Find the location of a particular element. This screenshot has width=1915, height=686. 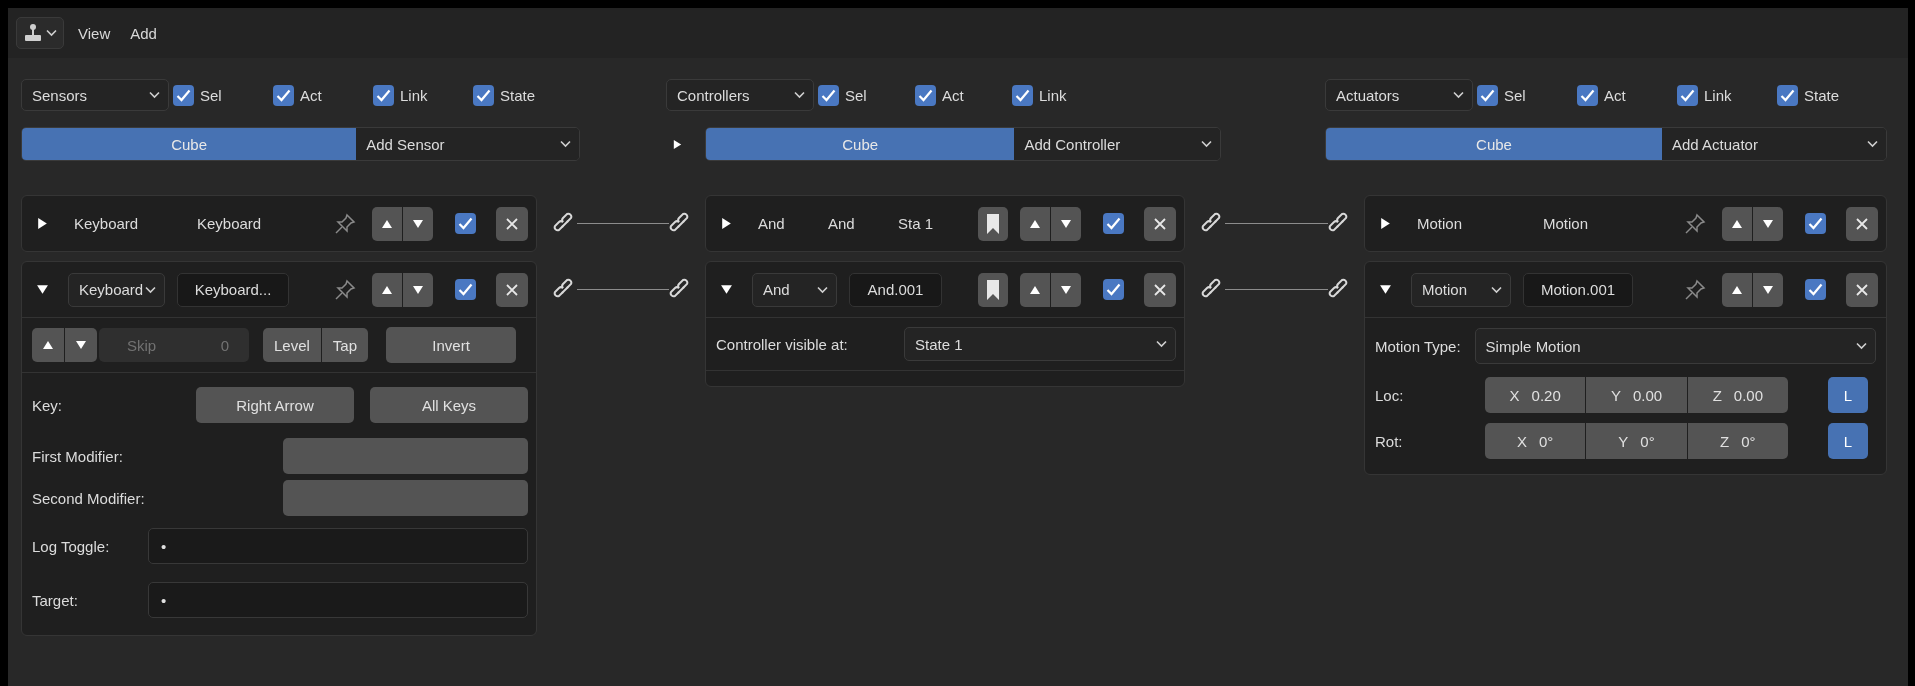

checkbox-label: State is located at coordinates (518, 95).